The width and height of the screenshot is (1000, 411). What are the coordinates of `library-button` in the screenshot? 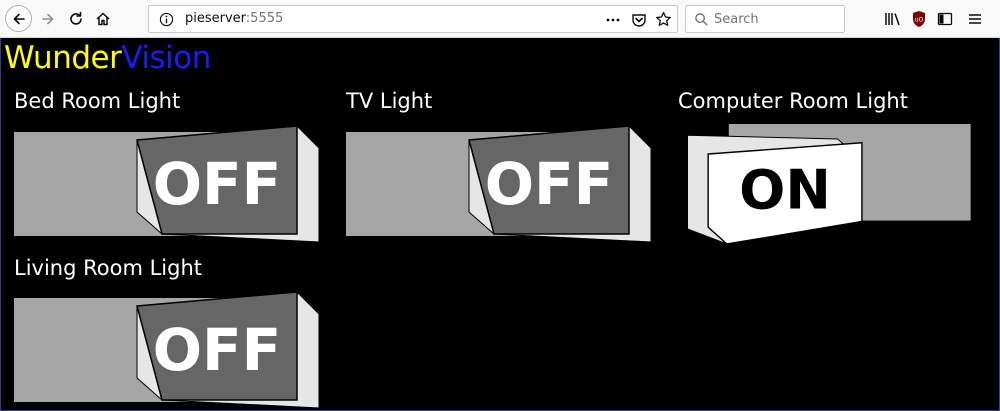 It's located at (893, 19).